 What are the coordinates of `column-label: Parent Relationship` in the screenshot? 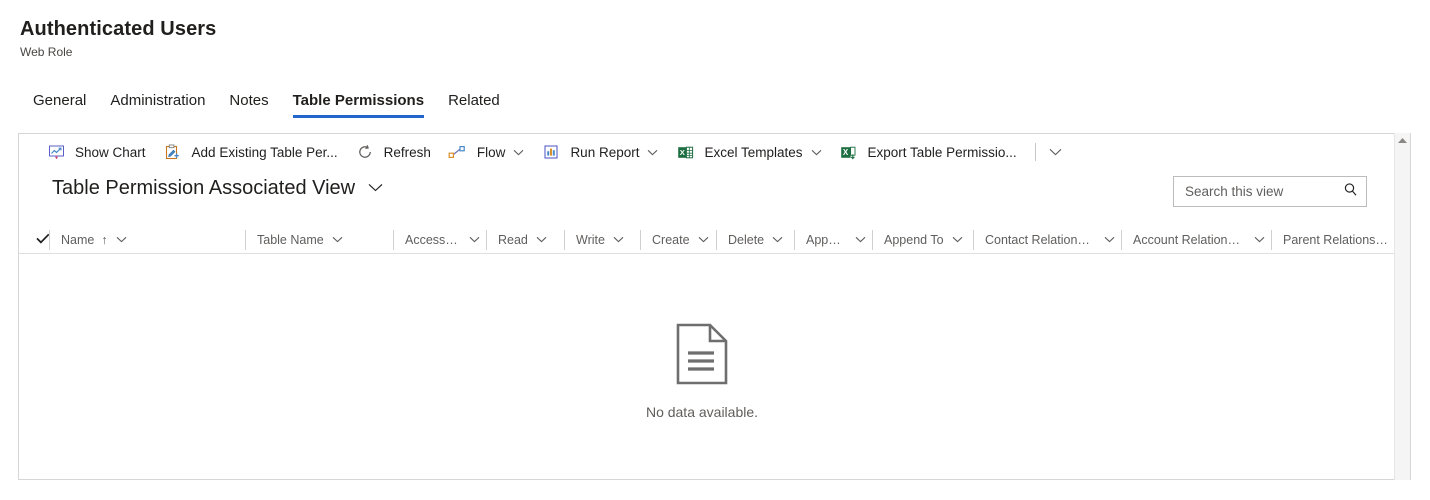 It's located at (1337, 239).